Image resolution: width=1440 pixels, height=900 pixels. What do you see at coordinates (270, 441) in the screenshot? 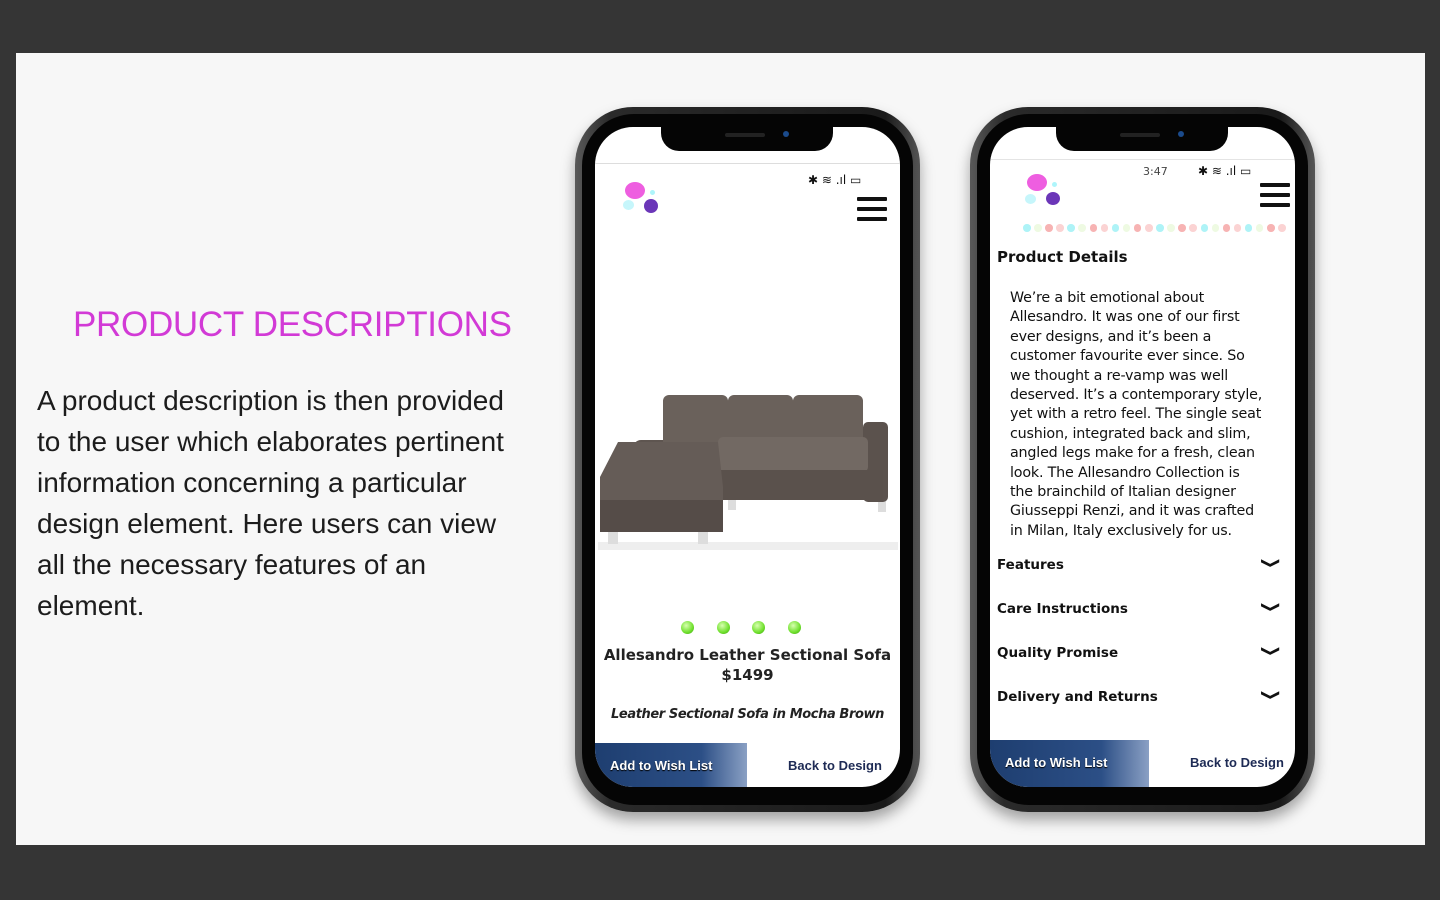
I see `body-line: to the user which elaborates pertinent` at bounding box center [270, 441].